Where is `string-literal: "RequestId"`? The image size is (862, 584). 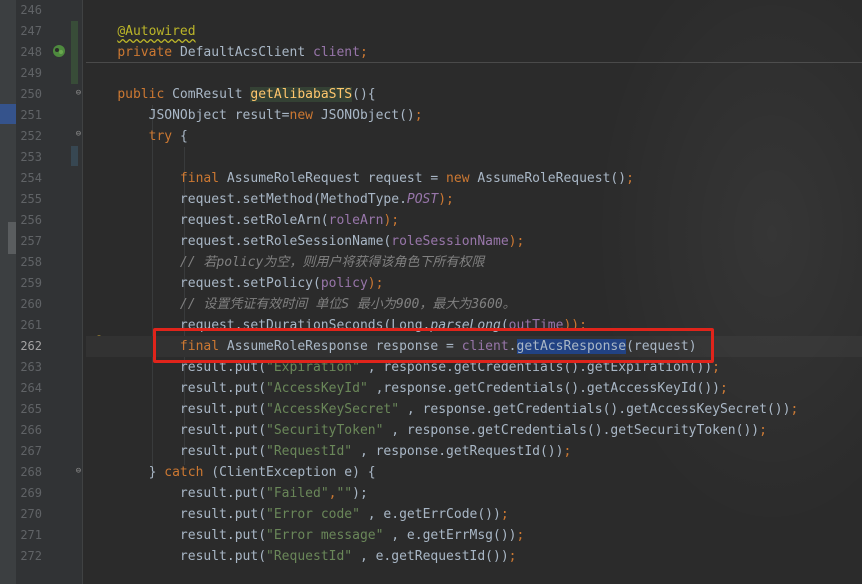
string-literal: "RequestId" is located at coordinates (313, 451).